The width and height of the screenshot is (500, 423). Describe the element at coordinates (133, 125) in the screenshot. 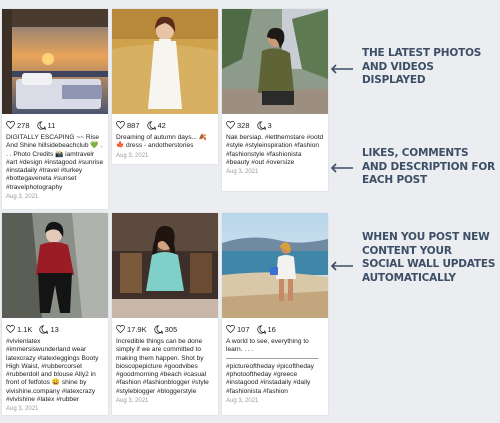

I see `likes-count: 887` at that location.